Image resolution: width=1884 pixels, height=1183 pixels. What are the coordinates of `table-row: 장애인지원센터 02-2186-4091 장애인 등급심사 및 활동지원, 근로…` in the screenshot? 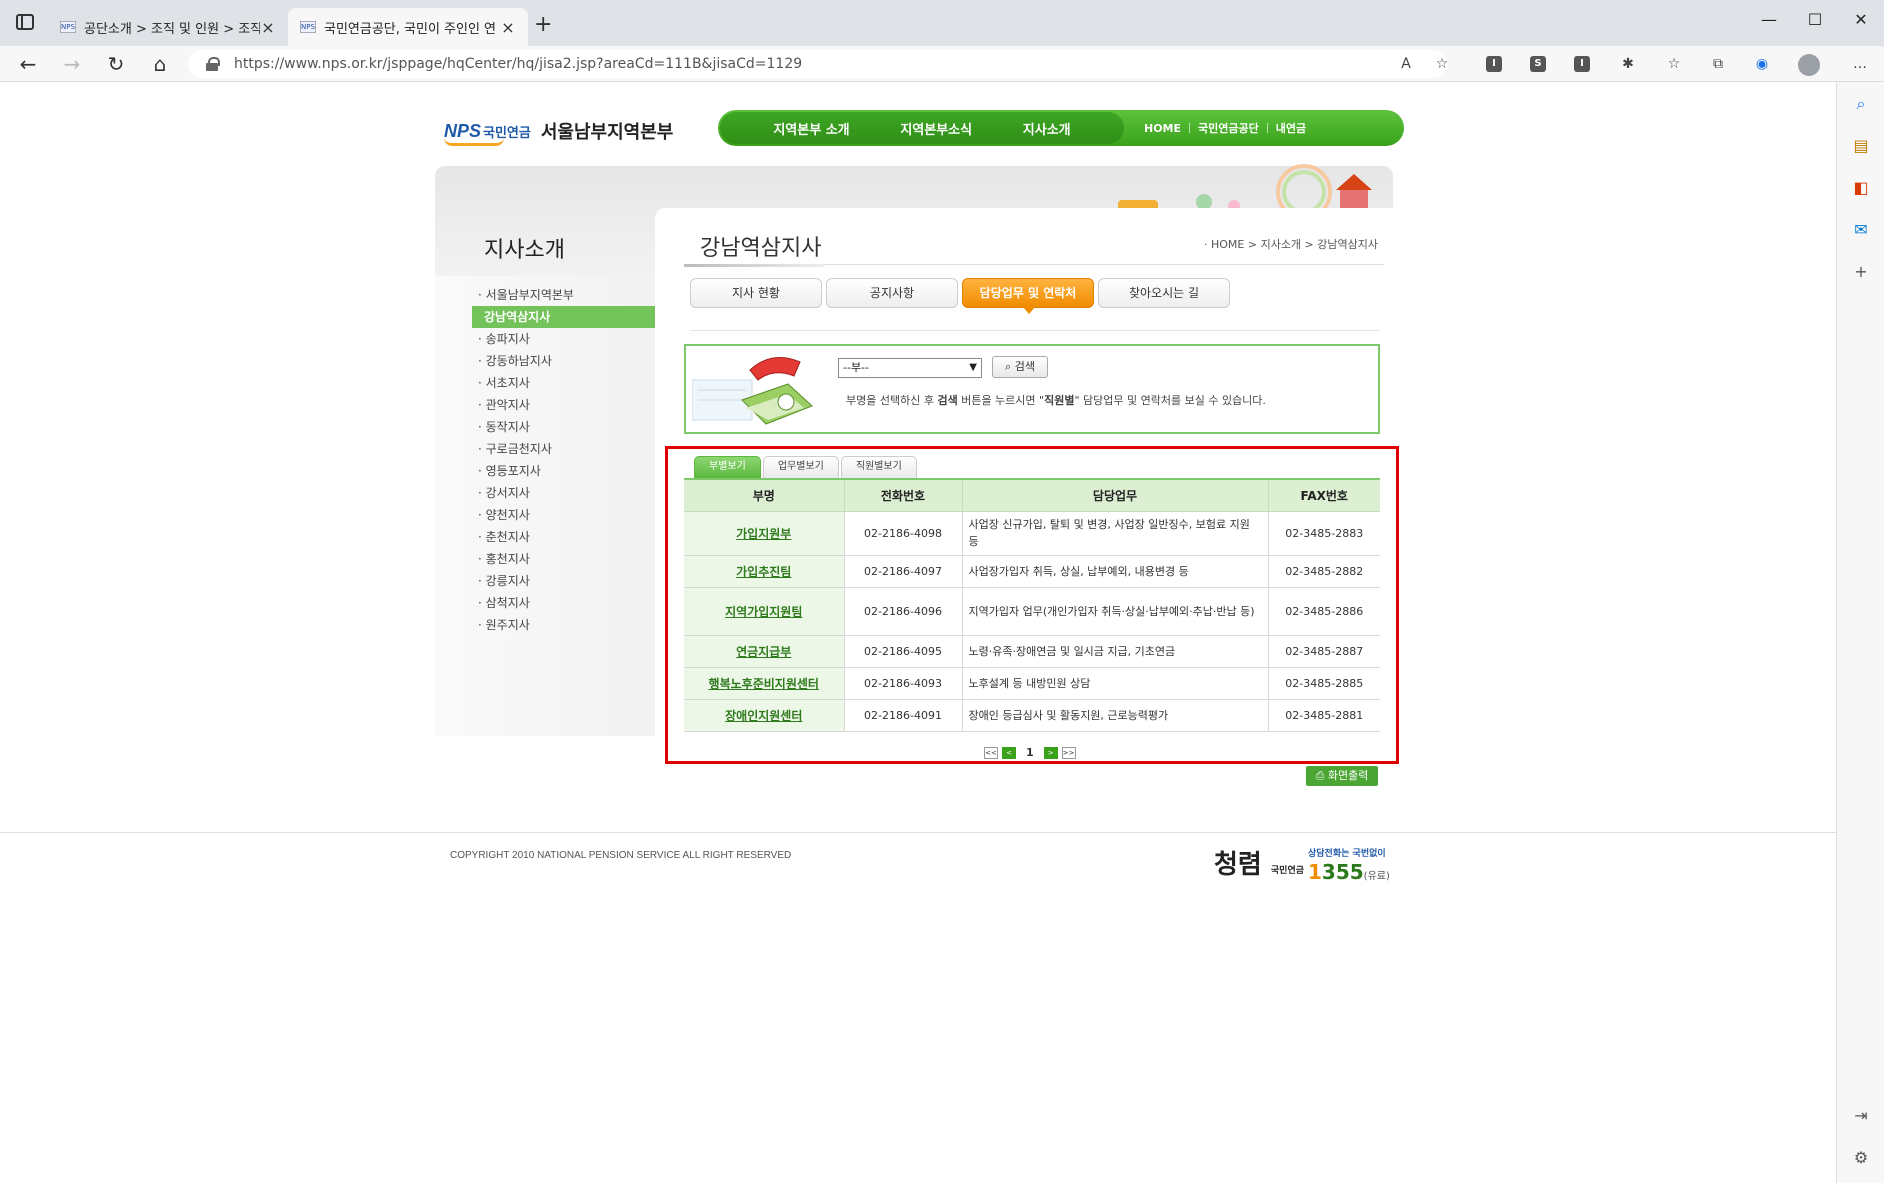 It's located at (1032, 715).